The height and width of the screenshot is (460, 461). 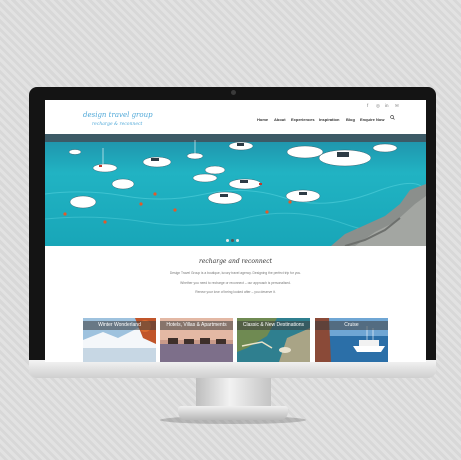 What do you see at coordinates (280, 119) in the screenshot?
I see `nav-about: About` at bounding box center [280, 119].